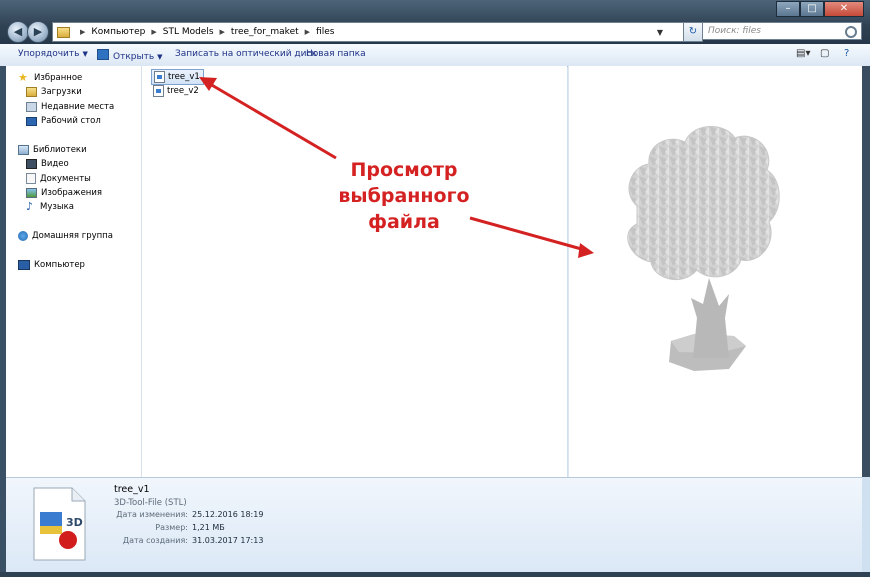 This screenshot has width=870, height=577. I want to click on close-button: ✕, so click(844, 9).